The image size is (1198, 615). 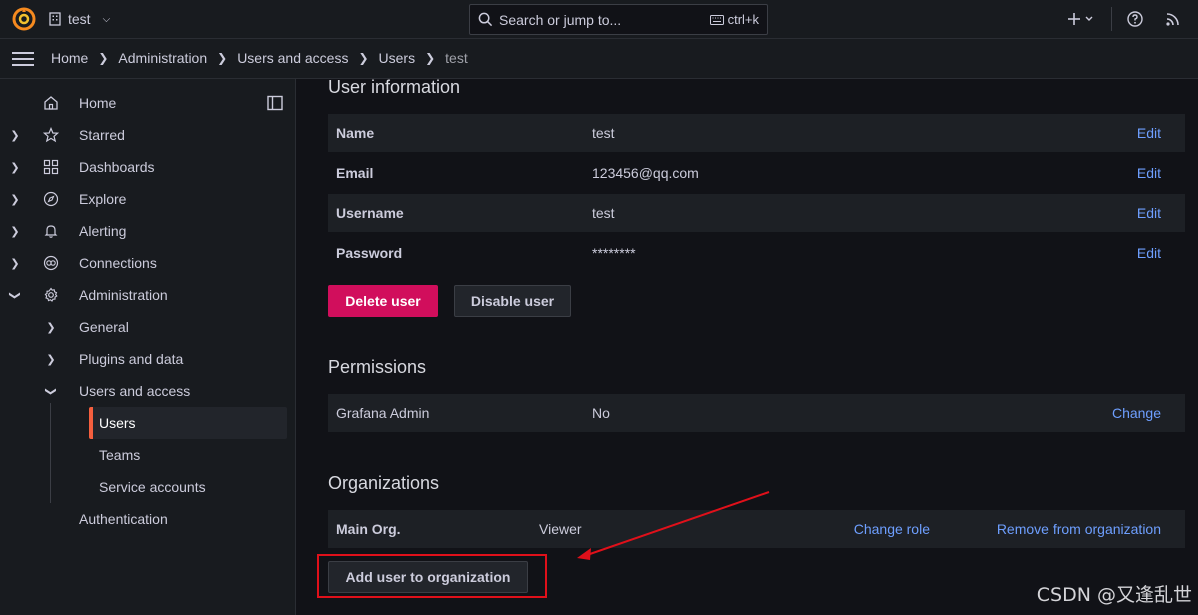 I want to click on sidebar-item-service-accounts: Service accounts, so click(x=148, y=487).